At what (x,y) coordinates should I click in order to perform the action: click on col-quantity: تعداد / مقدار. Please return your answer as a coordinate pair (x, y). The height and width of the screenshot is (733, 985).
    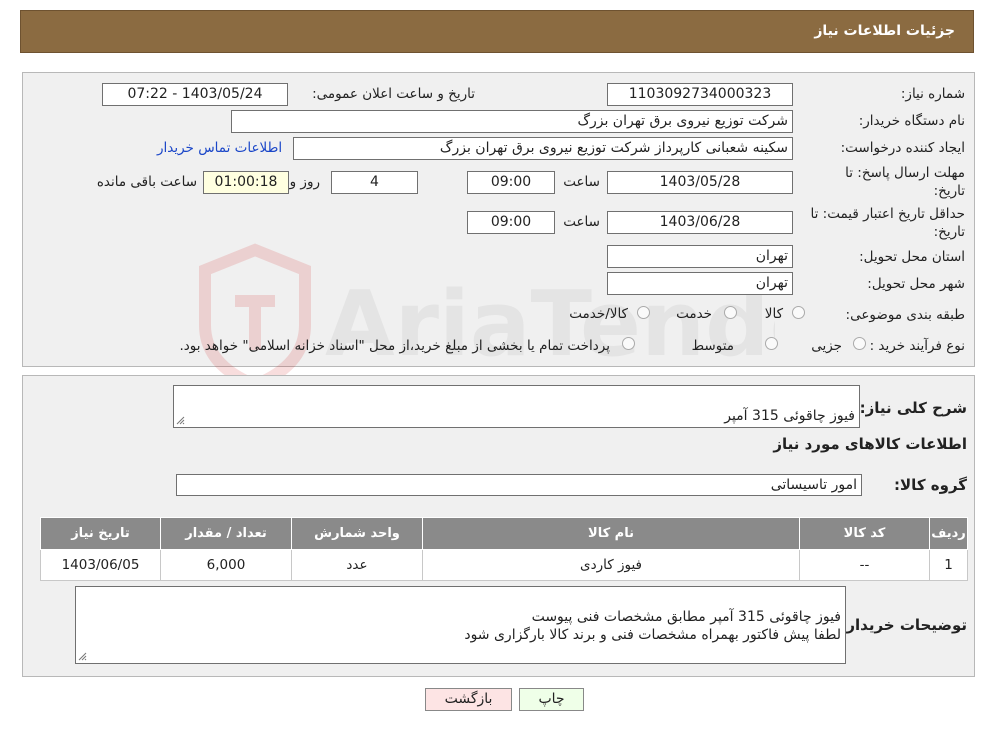
    Looking at the image, I should click on (226, 533).